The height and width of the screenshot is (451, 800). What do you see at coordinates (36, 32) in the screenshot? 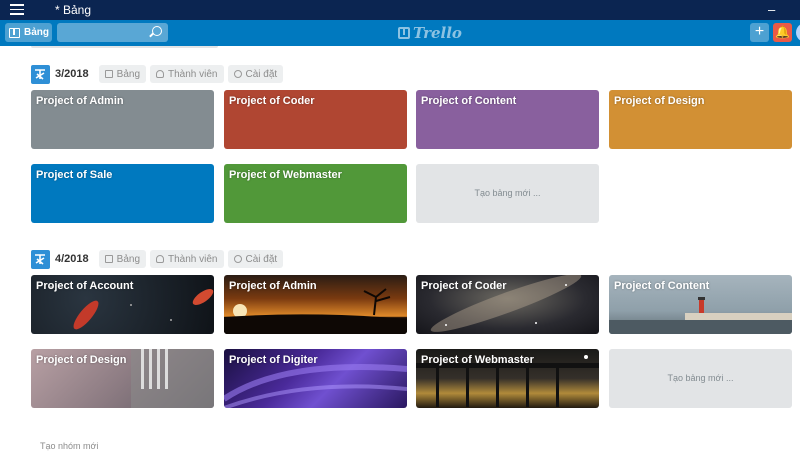
I see `boards-button-label: Bảng` at bounding box center [36, 32].